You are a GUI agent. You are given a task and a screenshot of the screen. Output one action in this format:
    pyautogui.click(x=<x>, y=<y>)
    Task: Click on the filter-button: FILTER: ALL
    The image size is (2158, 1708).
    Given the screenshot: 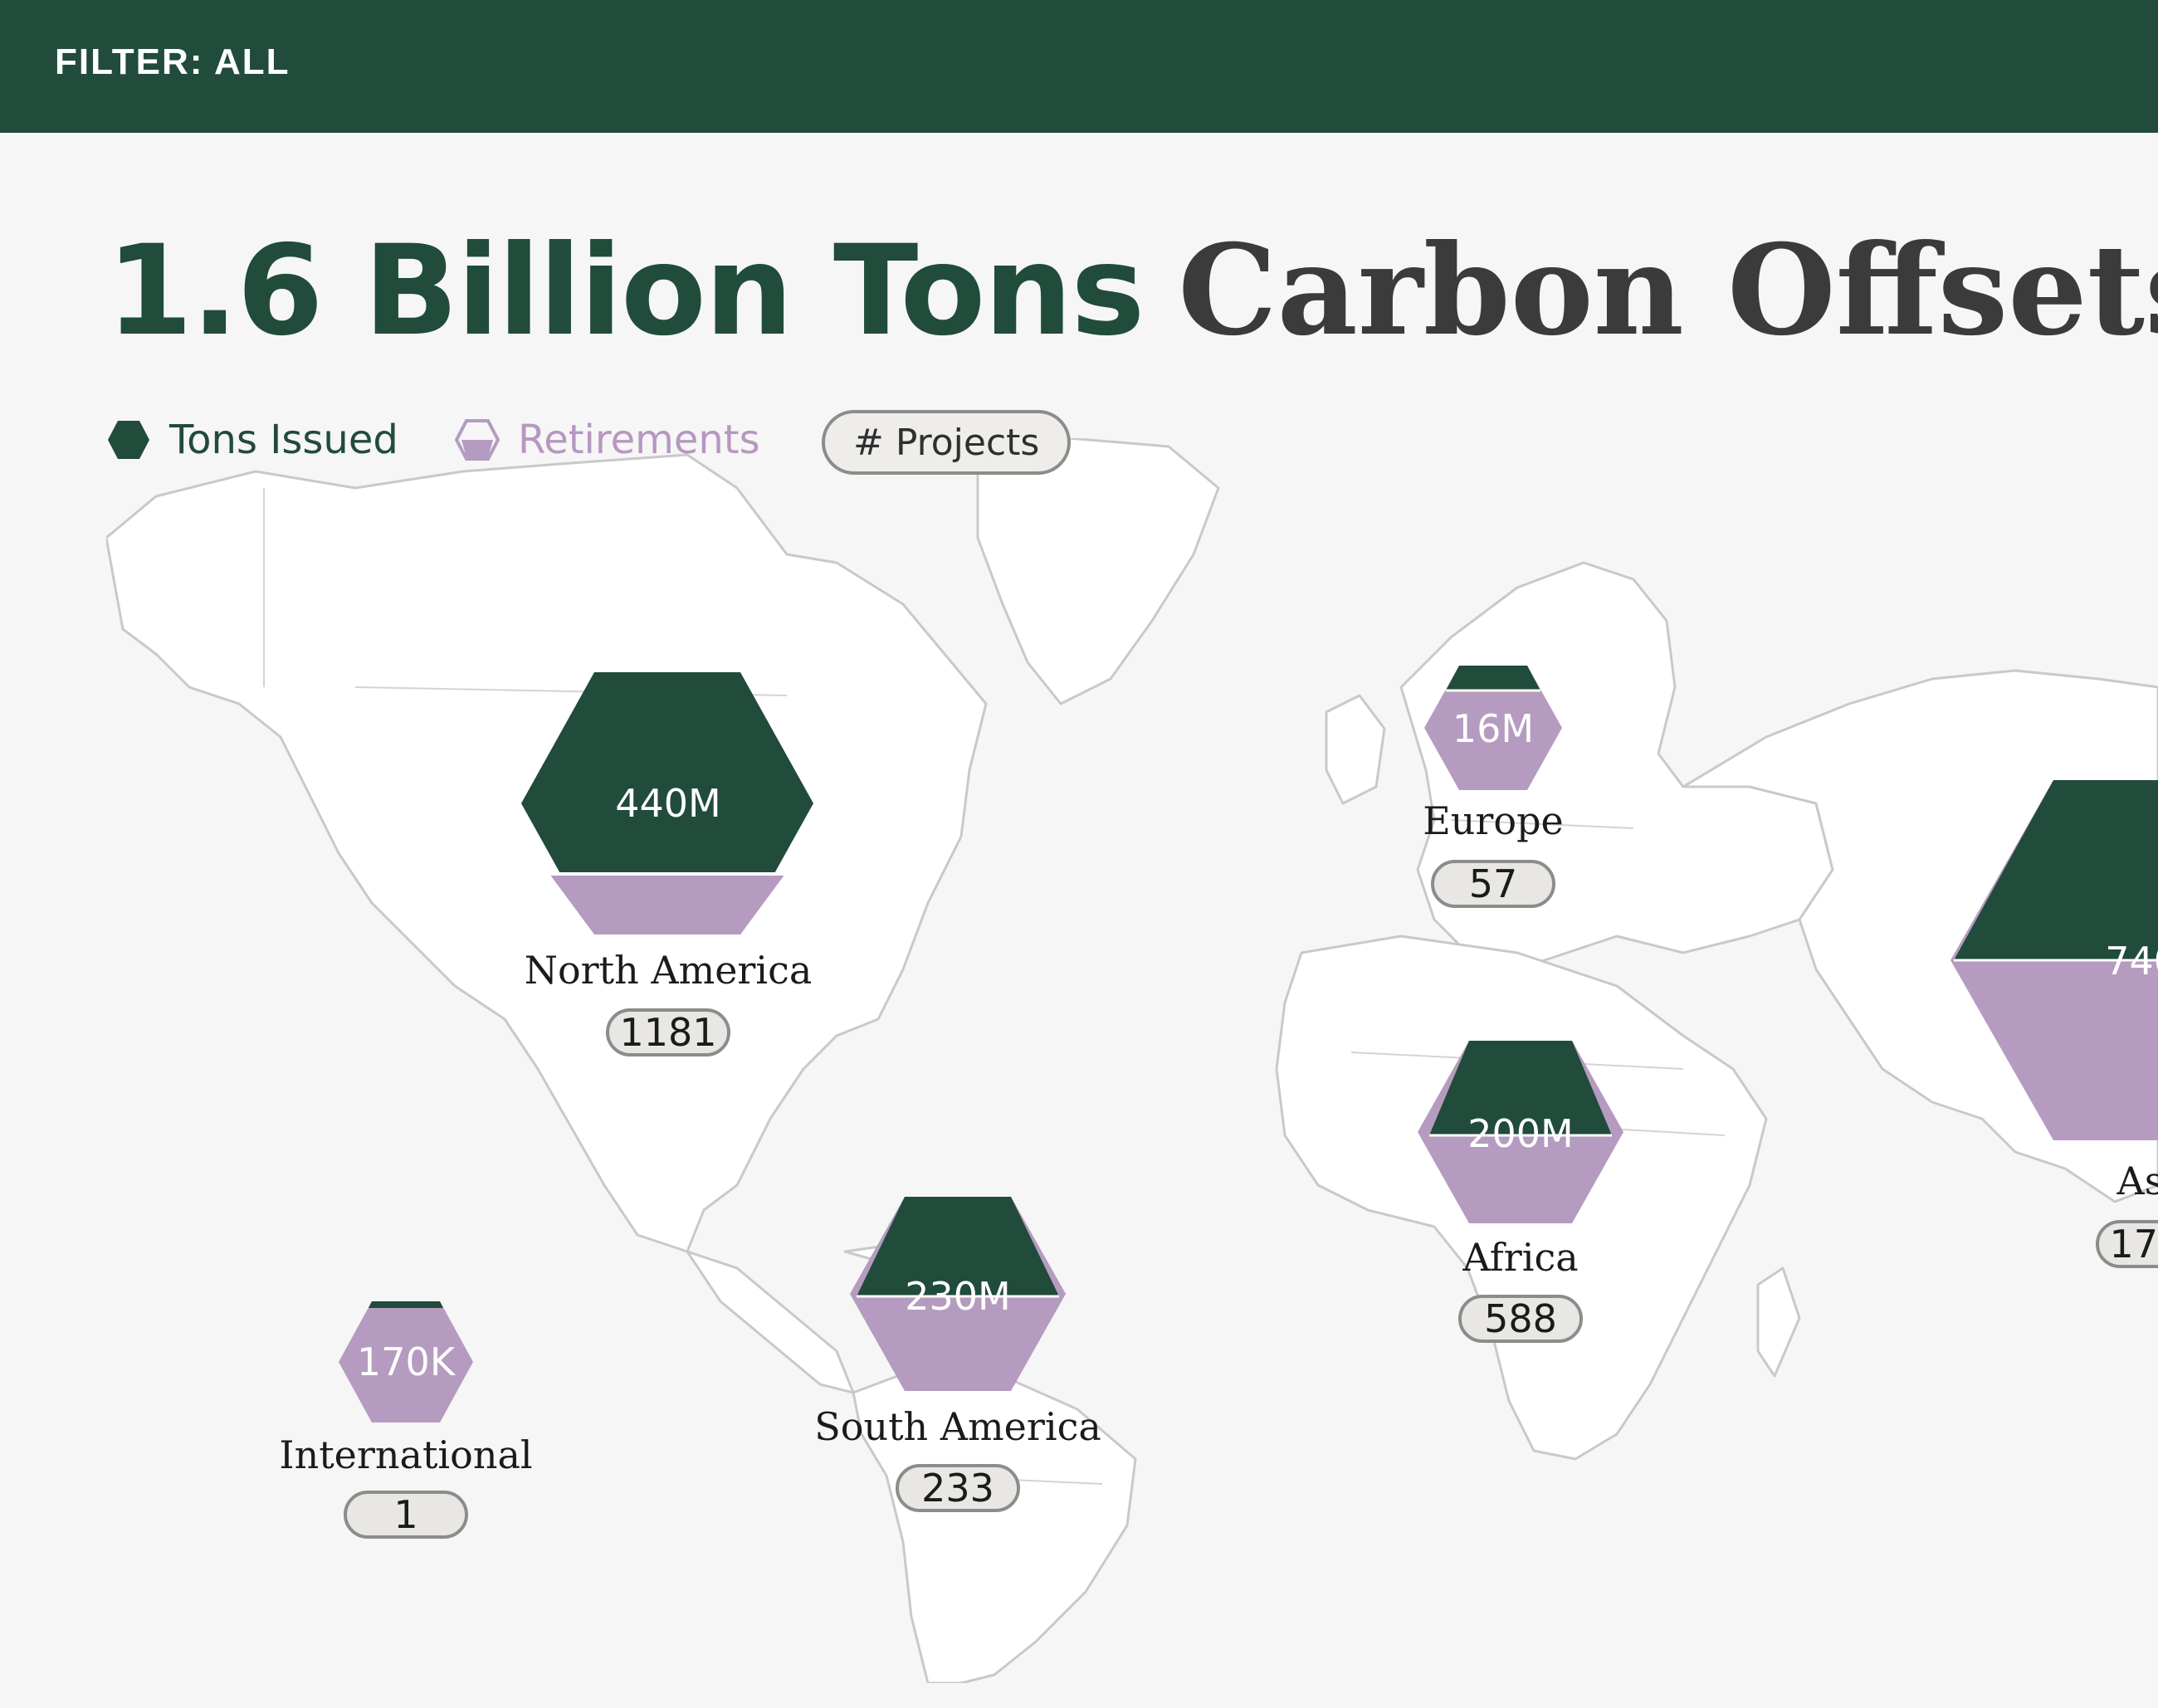 What is the action you would take?
    pyautogui.click(x=172, y=62)
    